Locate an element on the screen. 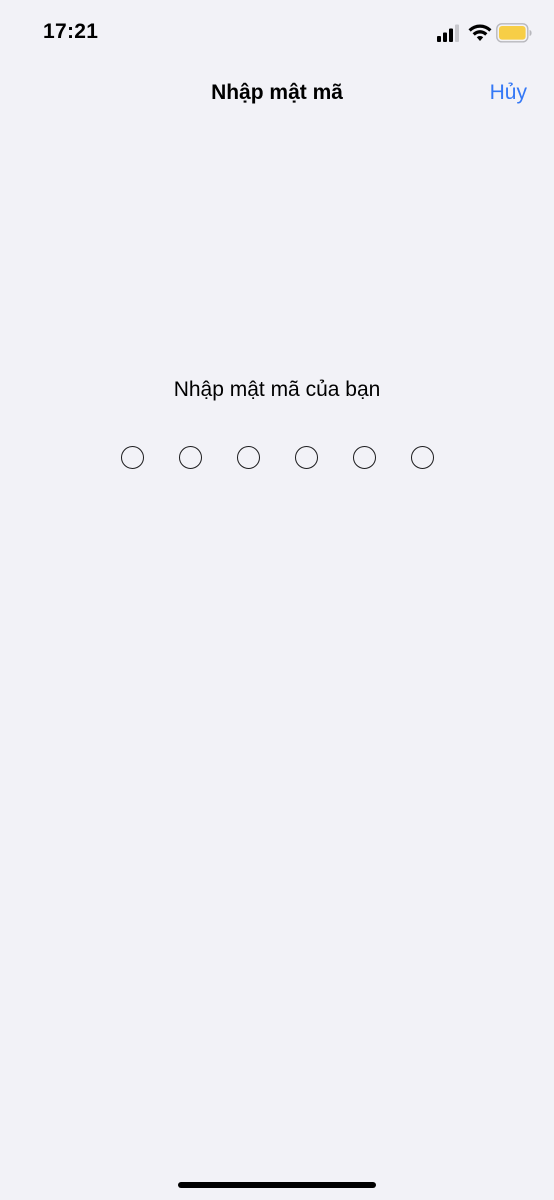 The image size is (554, 1200). status-time: 17:21 is located at coordinates (71, 31).